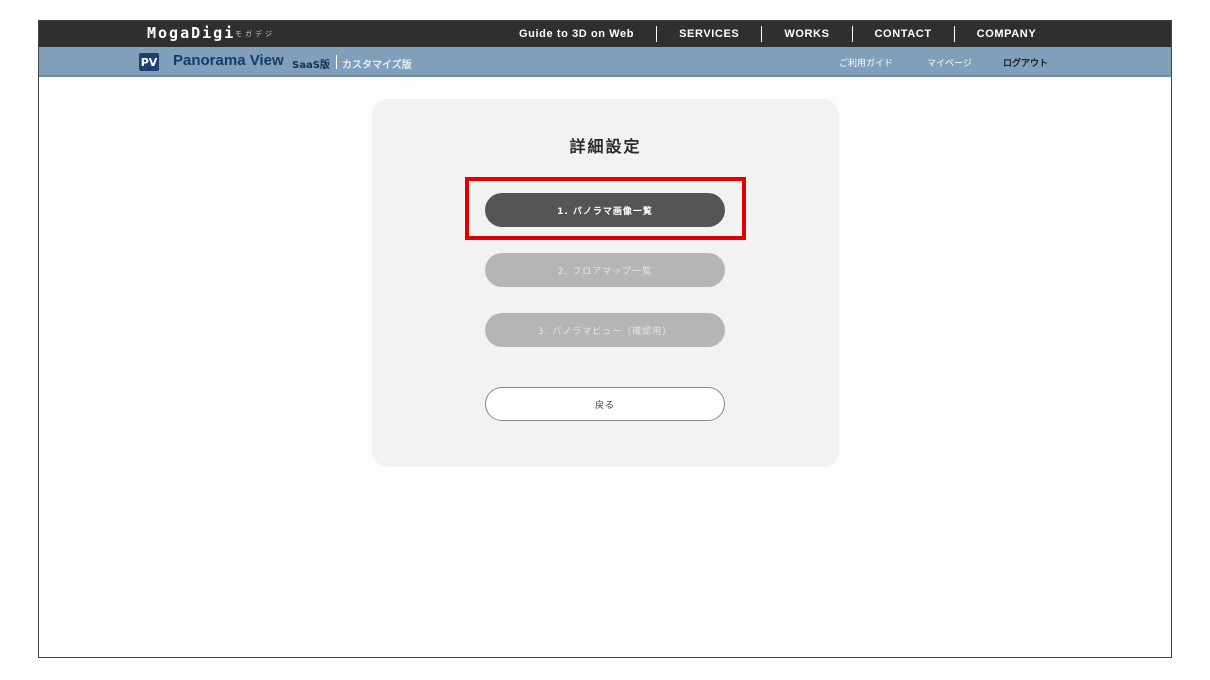 Image resolution: width=1210 pixels, height=680 pixels. I want to click on edition-divider, so click(336, 62).